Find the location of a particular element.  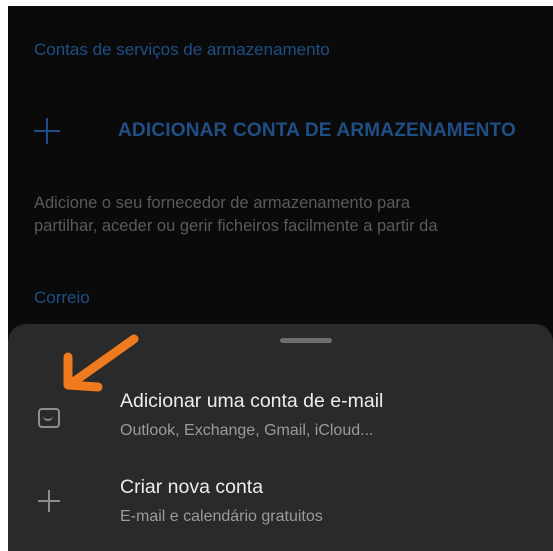

add-storage-account-button: ADICIONAR CONTA DE ARMAZENAMENTO is located at coordinates (293, 131).